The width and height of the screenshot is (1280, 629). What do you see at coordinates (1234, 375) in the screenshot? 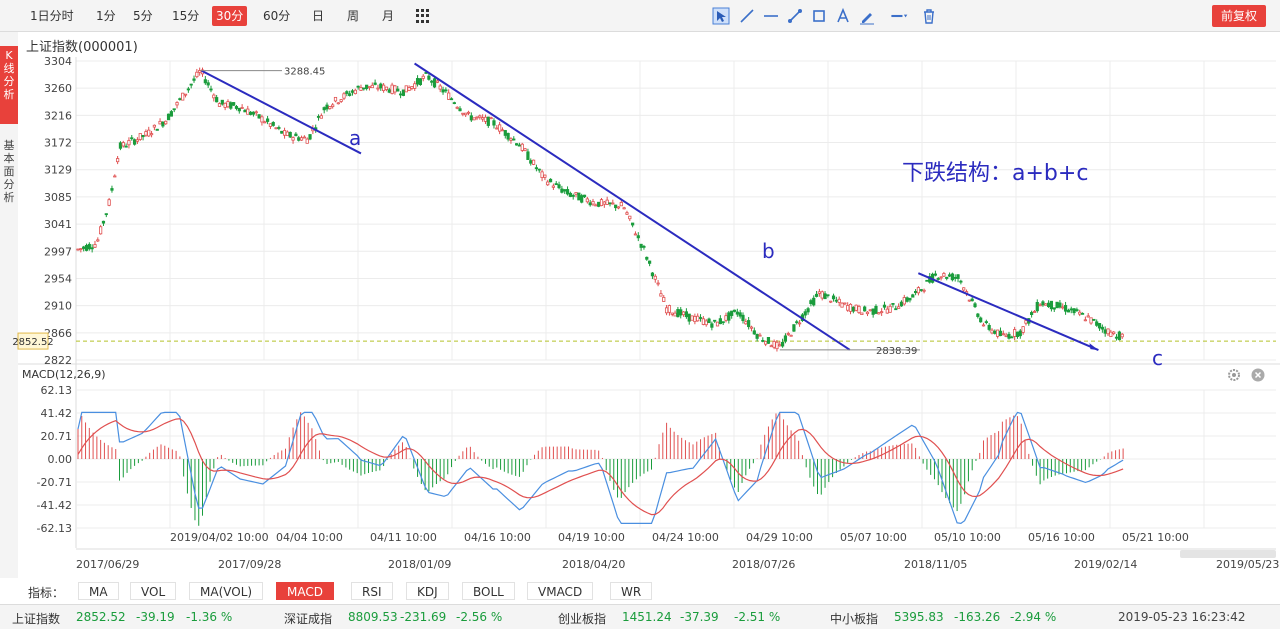
I see `gear-icon` at bounding box center [1234, 375].